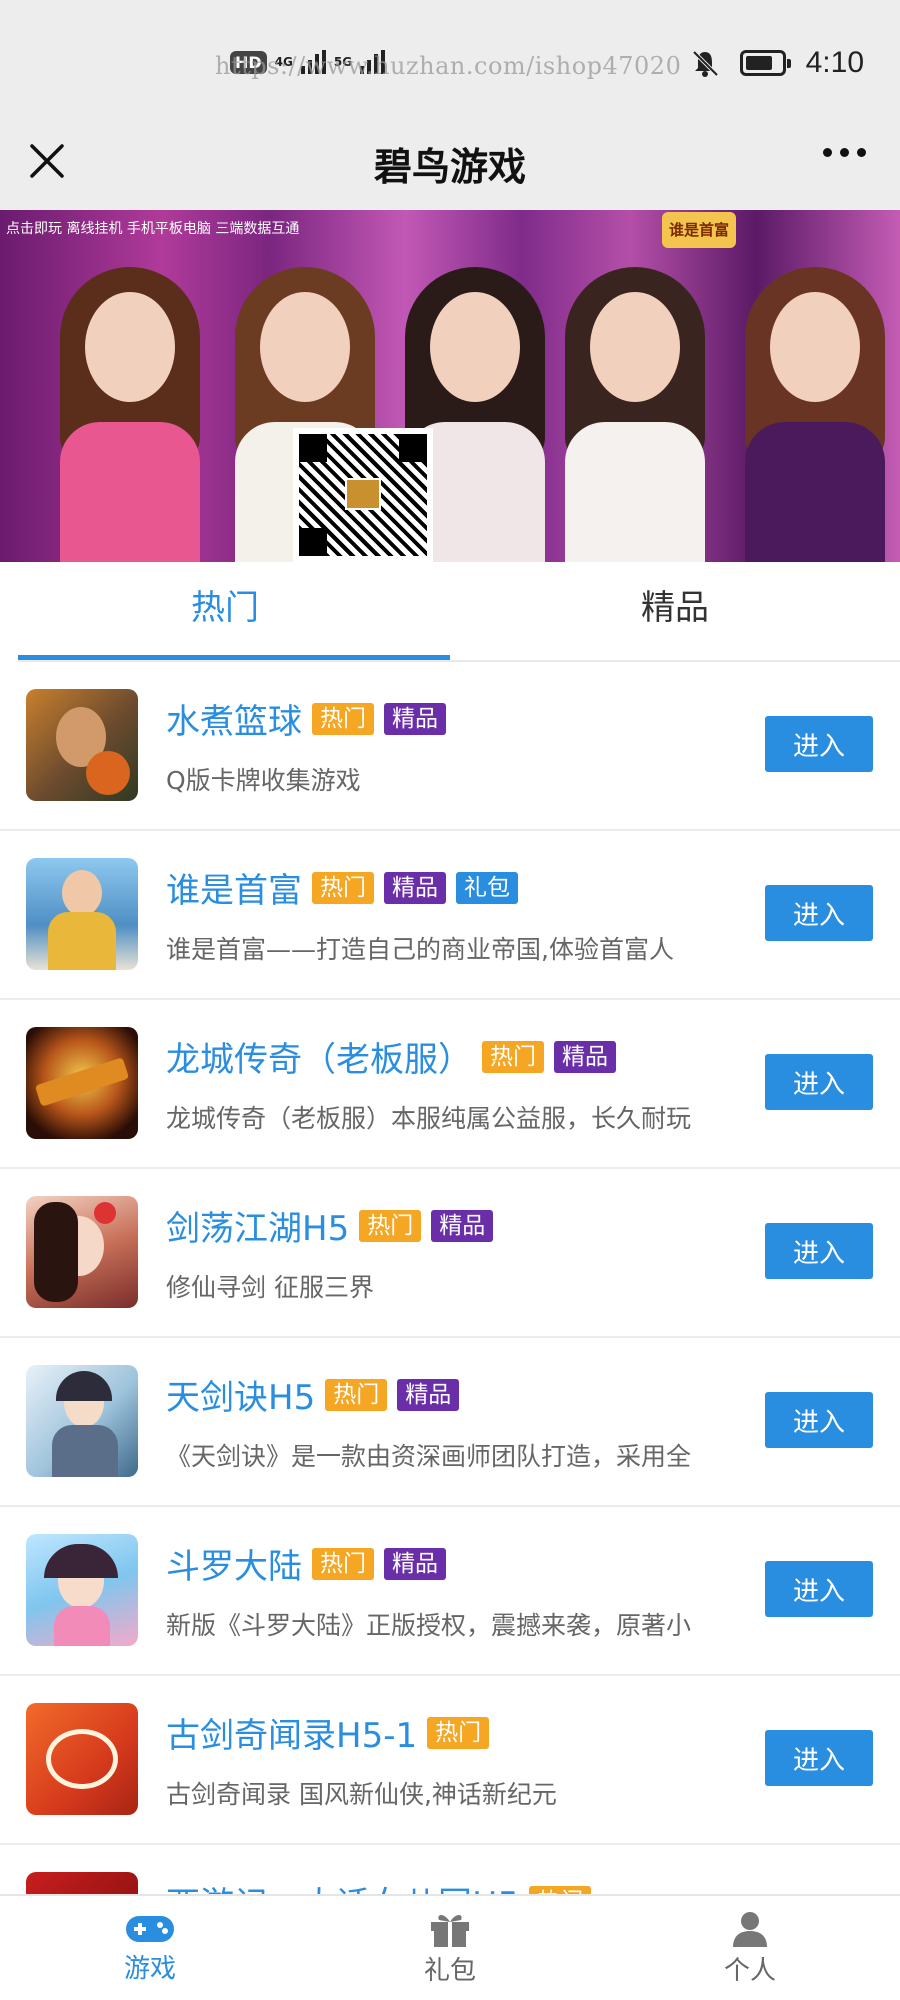 The width and height of the screenshot is (900, 2000). What do you see at coordinates (450, 1591) in the screenshot?
I see `list-item: 斗罗大陆 热门 精品 新版《斗罗大陆》正版授权，震撼来袭，原著小 进入` at bounding box center [450, 1591].